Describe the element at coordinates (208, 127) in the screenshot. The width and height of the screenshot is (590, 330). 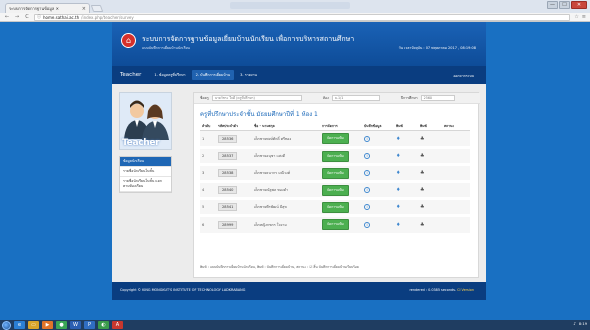
I see `col-header-no: ลำดับ` at that location.